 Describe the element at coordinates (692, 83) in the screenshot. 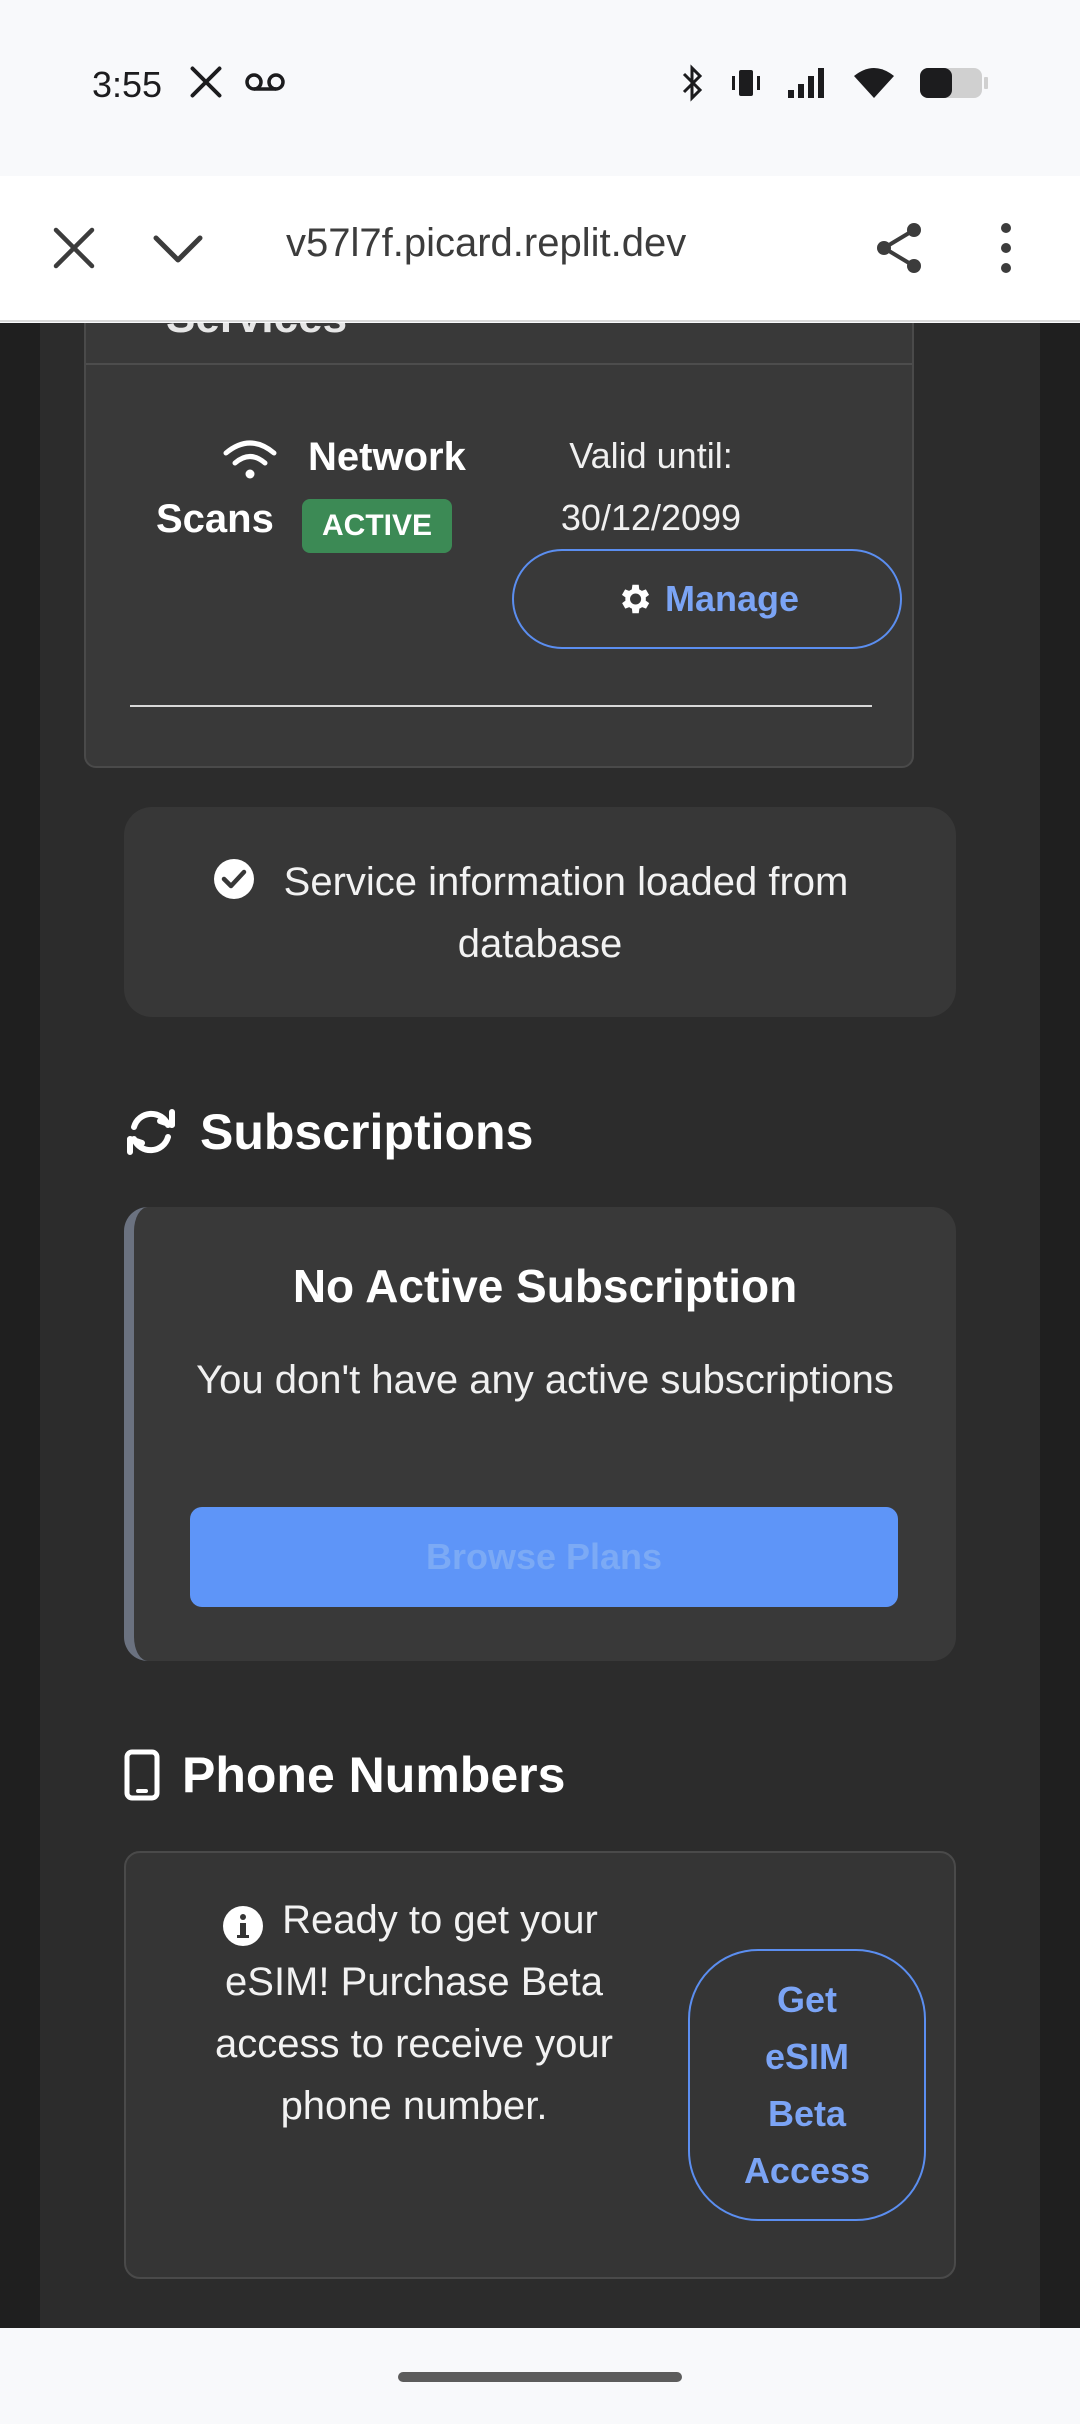

I see `bluetooth-icon` at that location.